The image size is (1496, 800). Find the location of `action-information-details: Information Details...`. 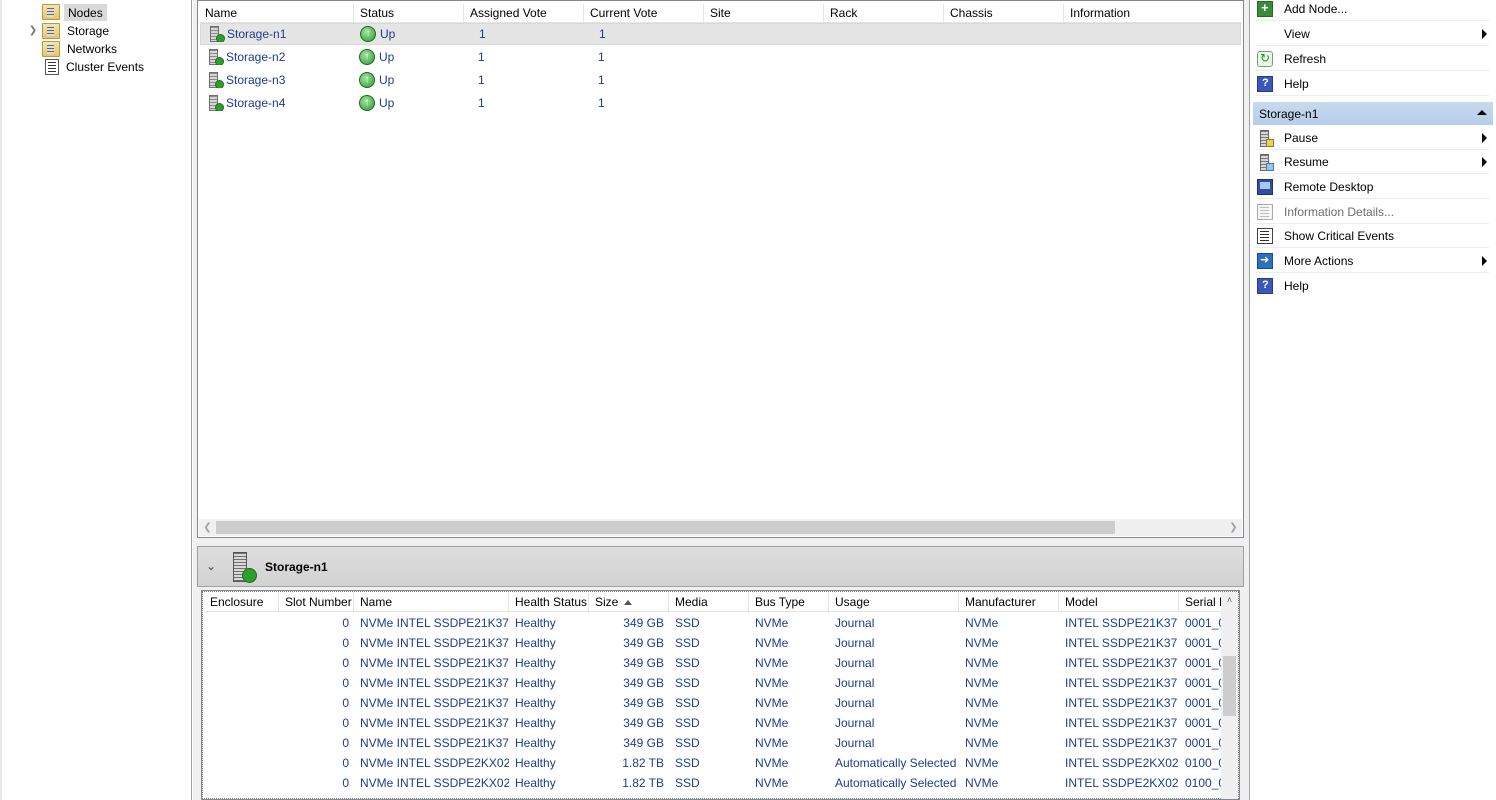

action-information-details: Information Details... is located at coordinates (1372, 212).